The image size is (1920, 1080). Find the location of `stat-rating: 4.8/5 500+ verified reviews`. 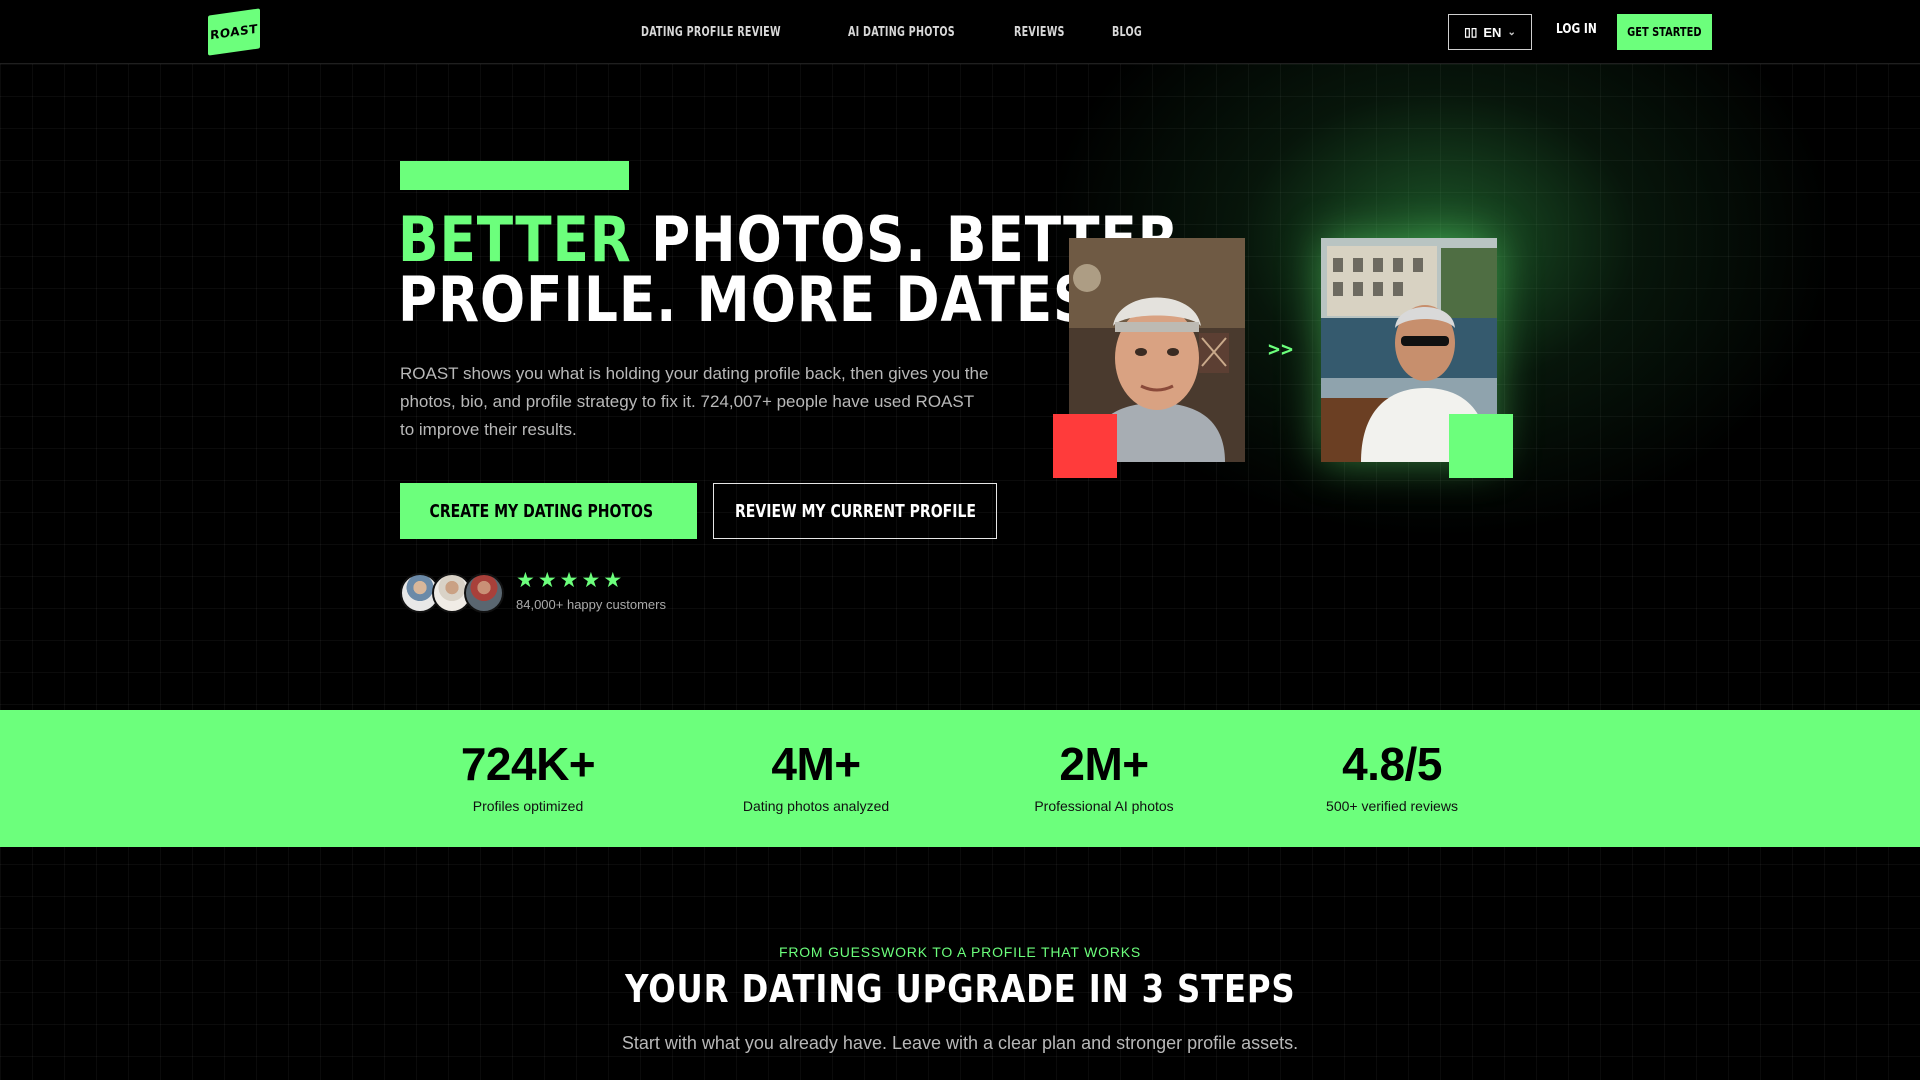

stat-rating: 4.8/5 500+ verified reviews is located at coordinates (1392, 777).